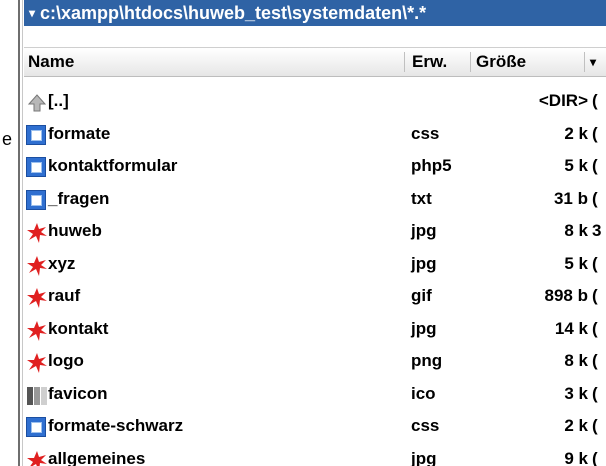 The image size is (606, 466). What do you see at coordinates (36, 395) in the screenshot?
I see `icon-file-icon` at bounding box center [36, 395].